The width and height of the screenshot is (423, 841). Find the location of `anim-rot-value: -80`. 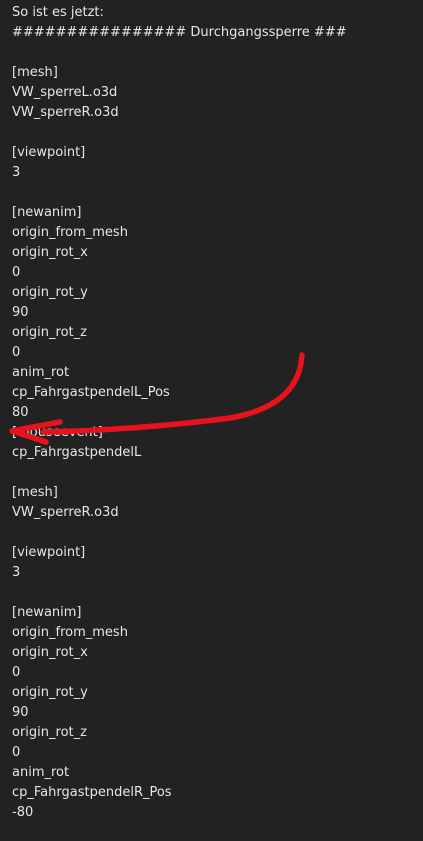

anim-rot-value: -80 is located at coordinates (23, 812).